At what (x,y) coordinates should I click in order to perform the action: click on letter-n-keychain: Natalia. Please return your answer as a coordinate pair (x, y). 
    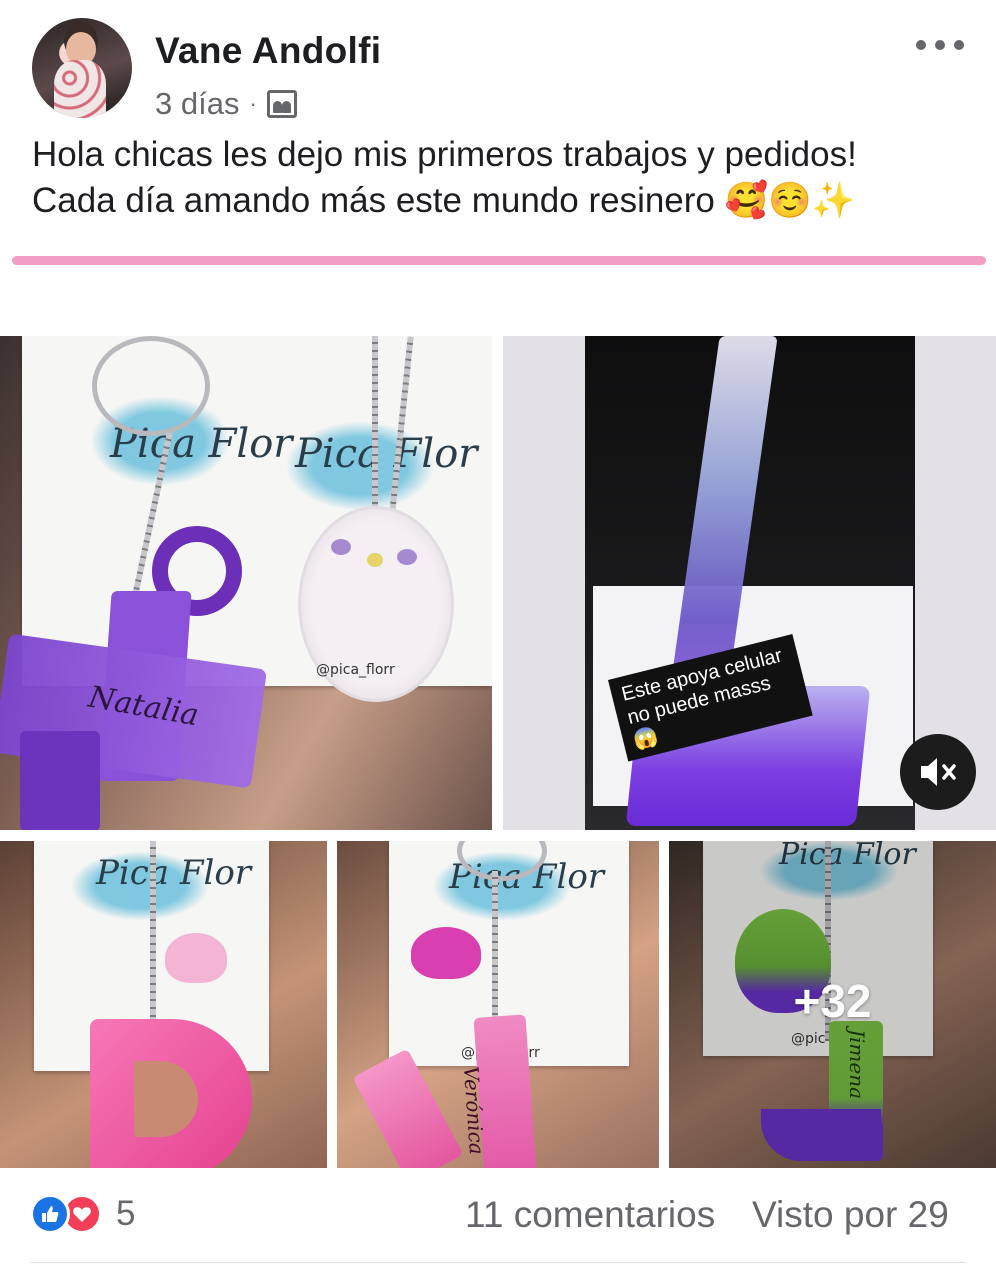
    Looking at the image, I should click on (134, 710).